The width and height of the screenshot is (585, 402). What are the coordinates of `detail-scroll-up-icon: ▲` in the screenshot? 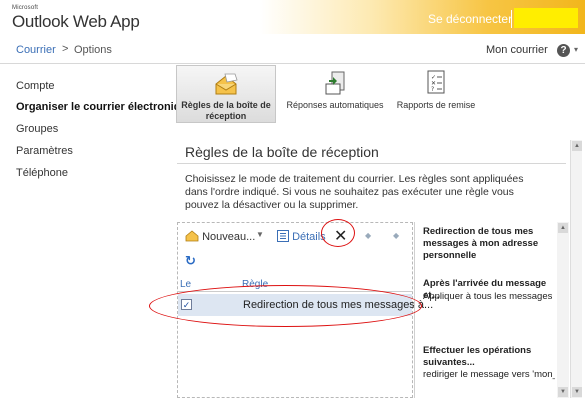 It's located at (563, 228).